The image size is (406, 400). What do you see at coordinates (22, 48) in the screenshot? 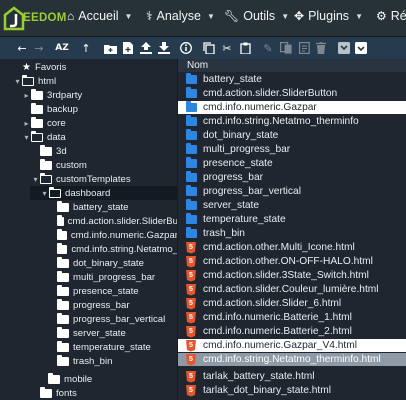
I see `back-button: ←` at bounding box center [22, 48].